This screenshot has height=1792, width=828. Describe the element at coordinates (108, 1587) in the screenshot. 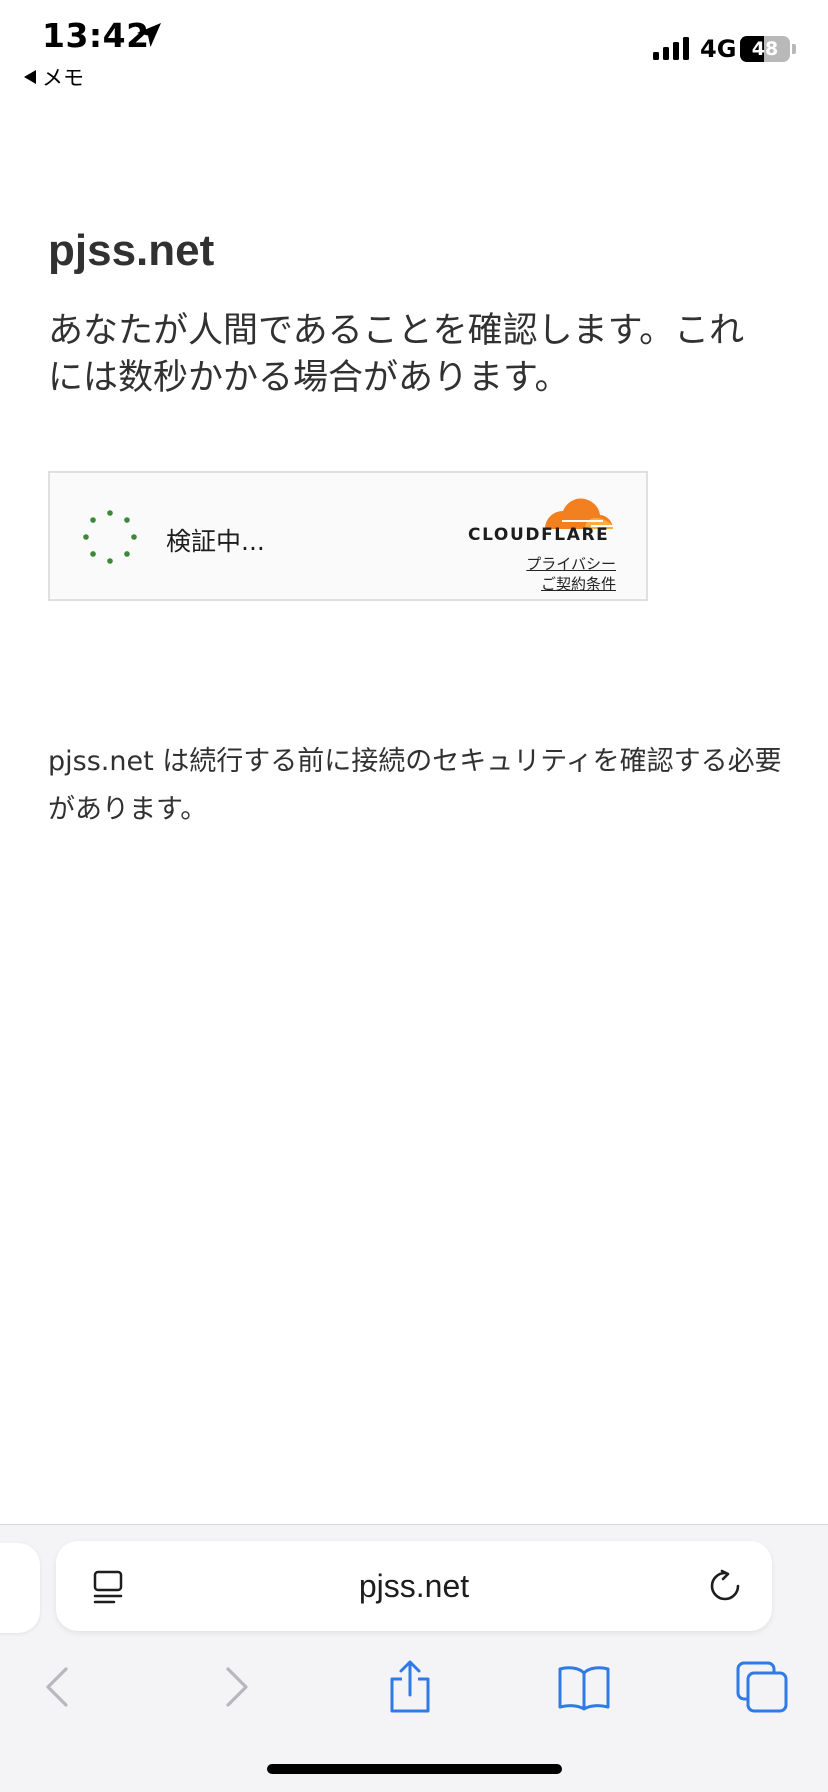

I see `page-menu-icon` at that location.